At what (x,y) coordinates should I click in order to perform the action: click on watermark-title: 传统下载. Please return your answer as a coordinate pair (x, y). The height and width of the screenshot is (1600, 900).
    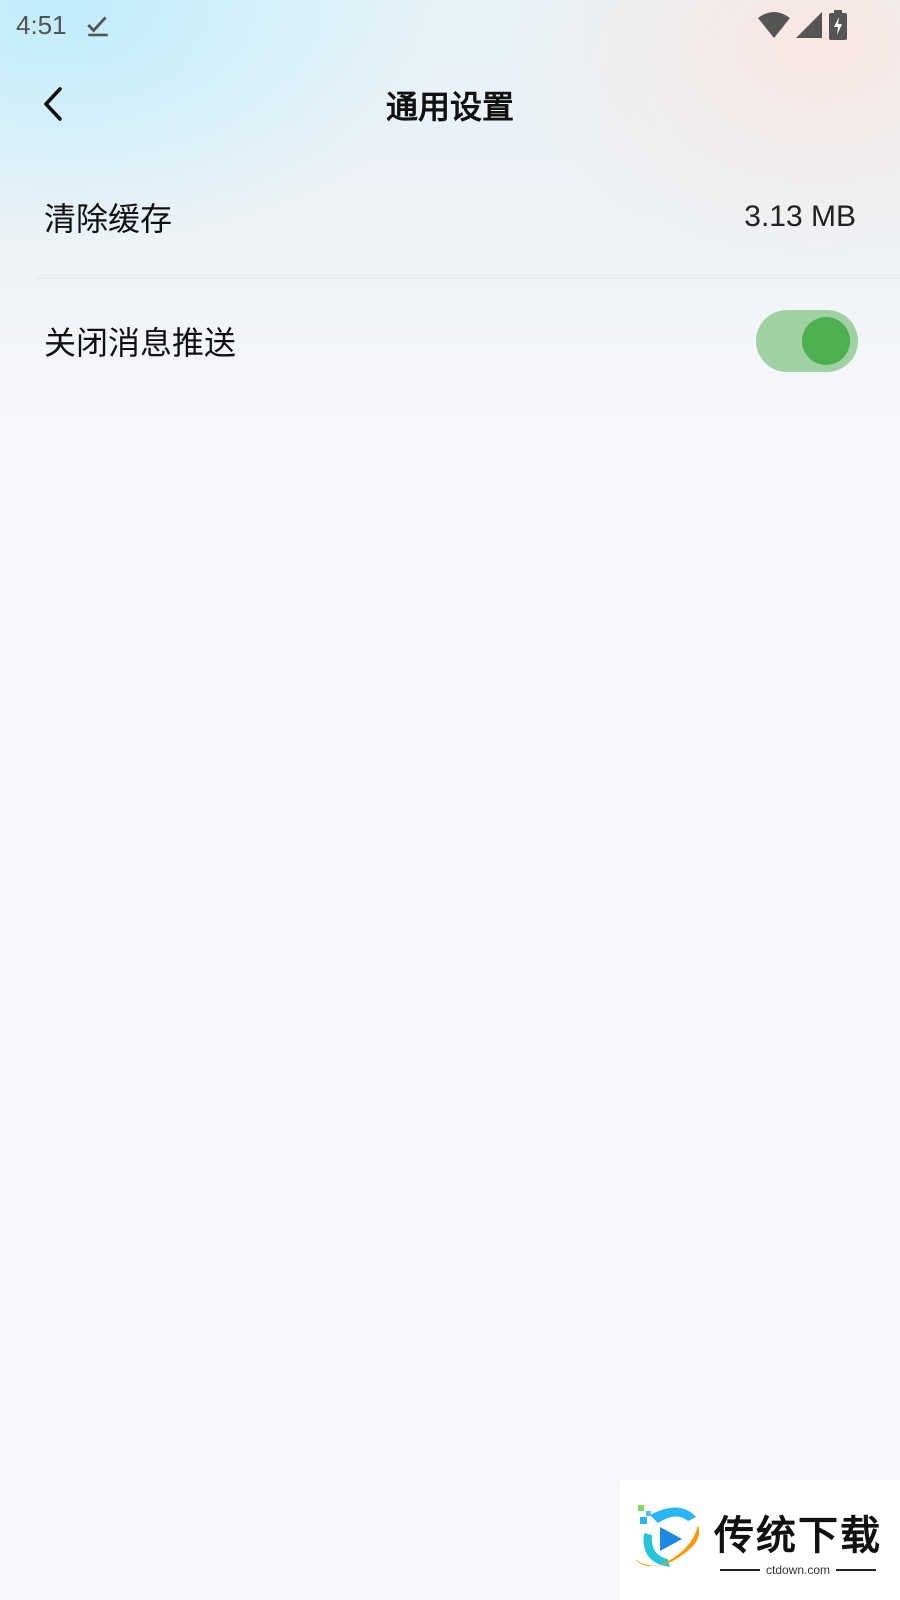
    Looking at the image, I should click on (798, 1536).